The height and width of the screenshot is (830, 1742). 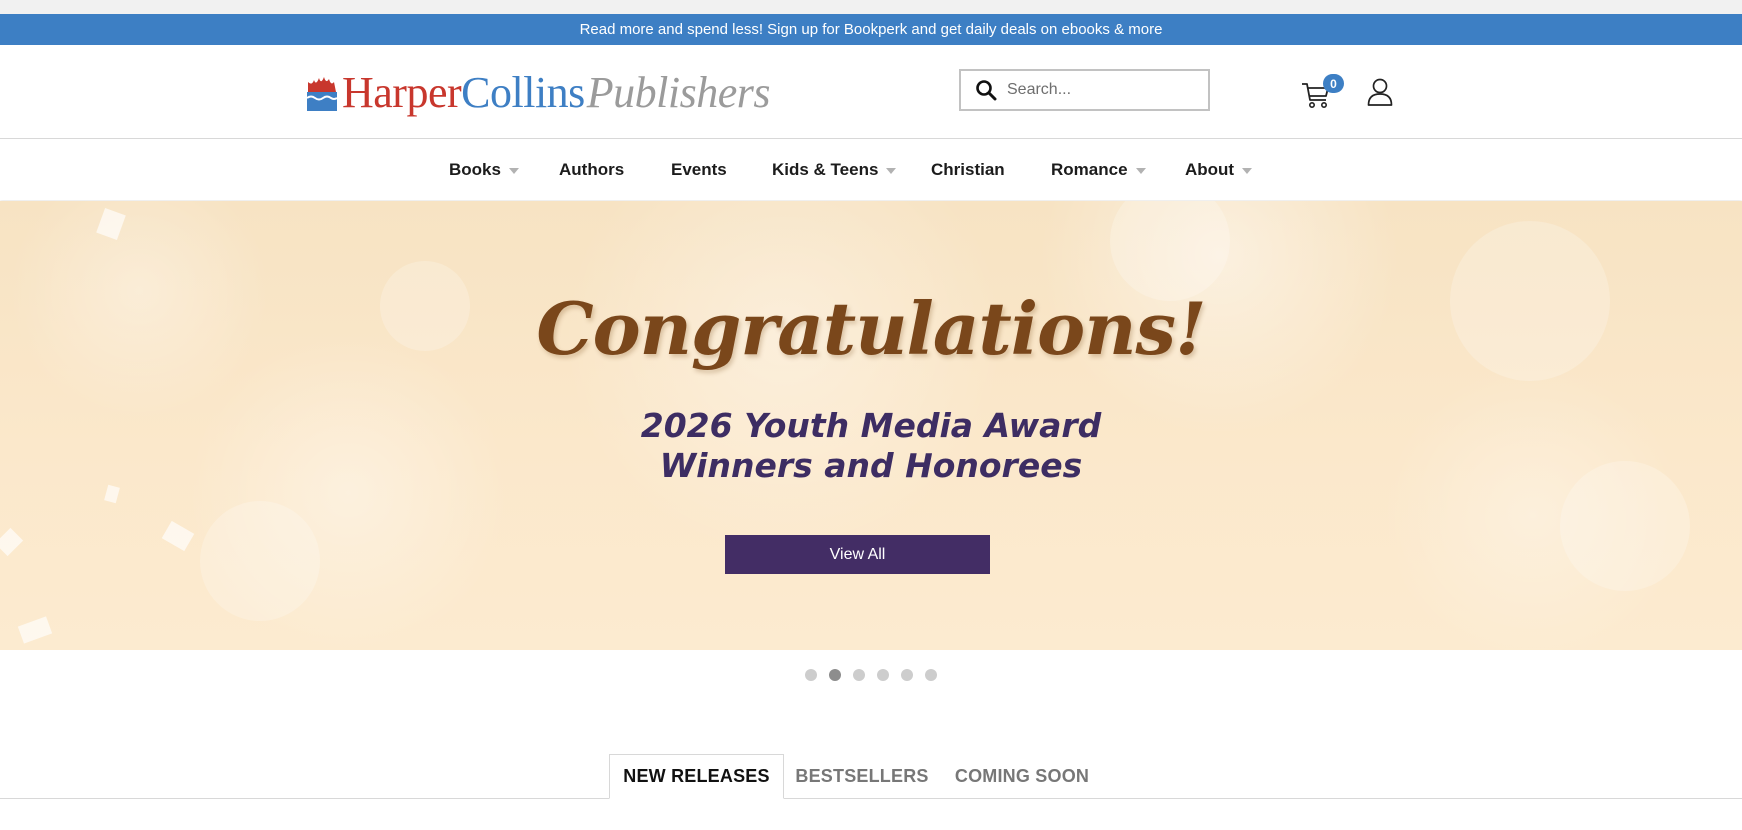 I want to click on site-header: HarperCollinsPublishers 0, so click(x=871, y=92).